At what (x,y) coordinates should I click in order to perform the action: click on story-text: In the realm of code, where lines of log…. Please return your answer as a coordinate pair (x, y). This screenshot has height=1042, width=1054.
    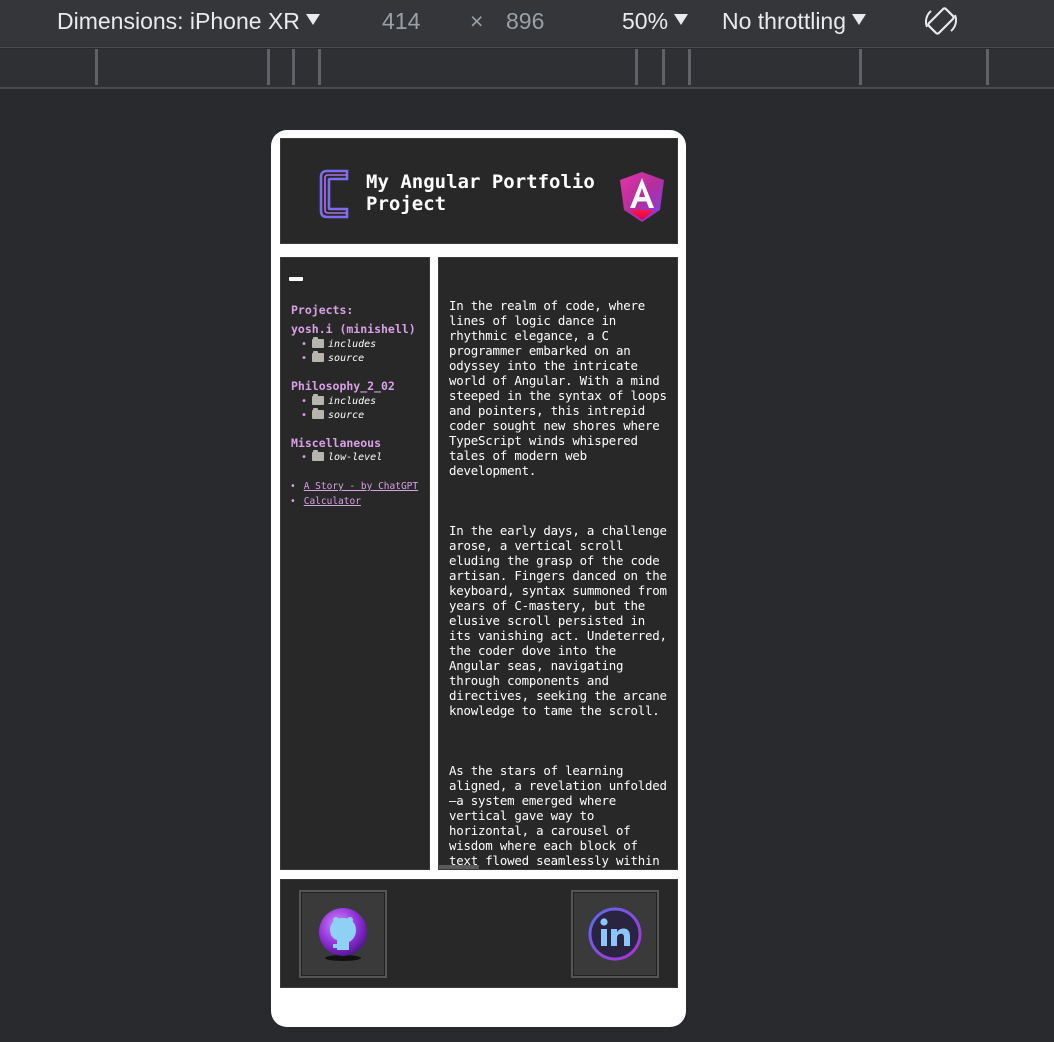
    Looking at the image, I should click on (562, 568).